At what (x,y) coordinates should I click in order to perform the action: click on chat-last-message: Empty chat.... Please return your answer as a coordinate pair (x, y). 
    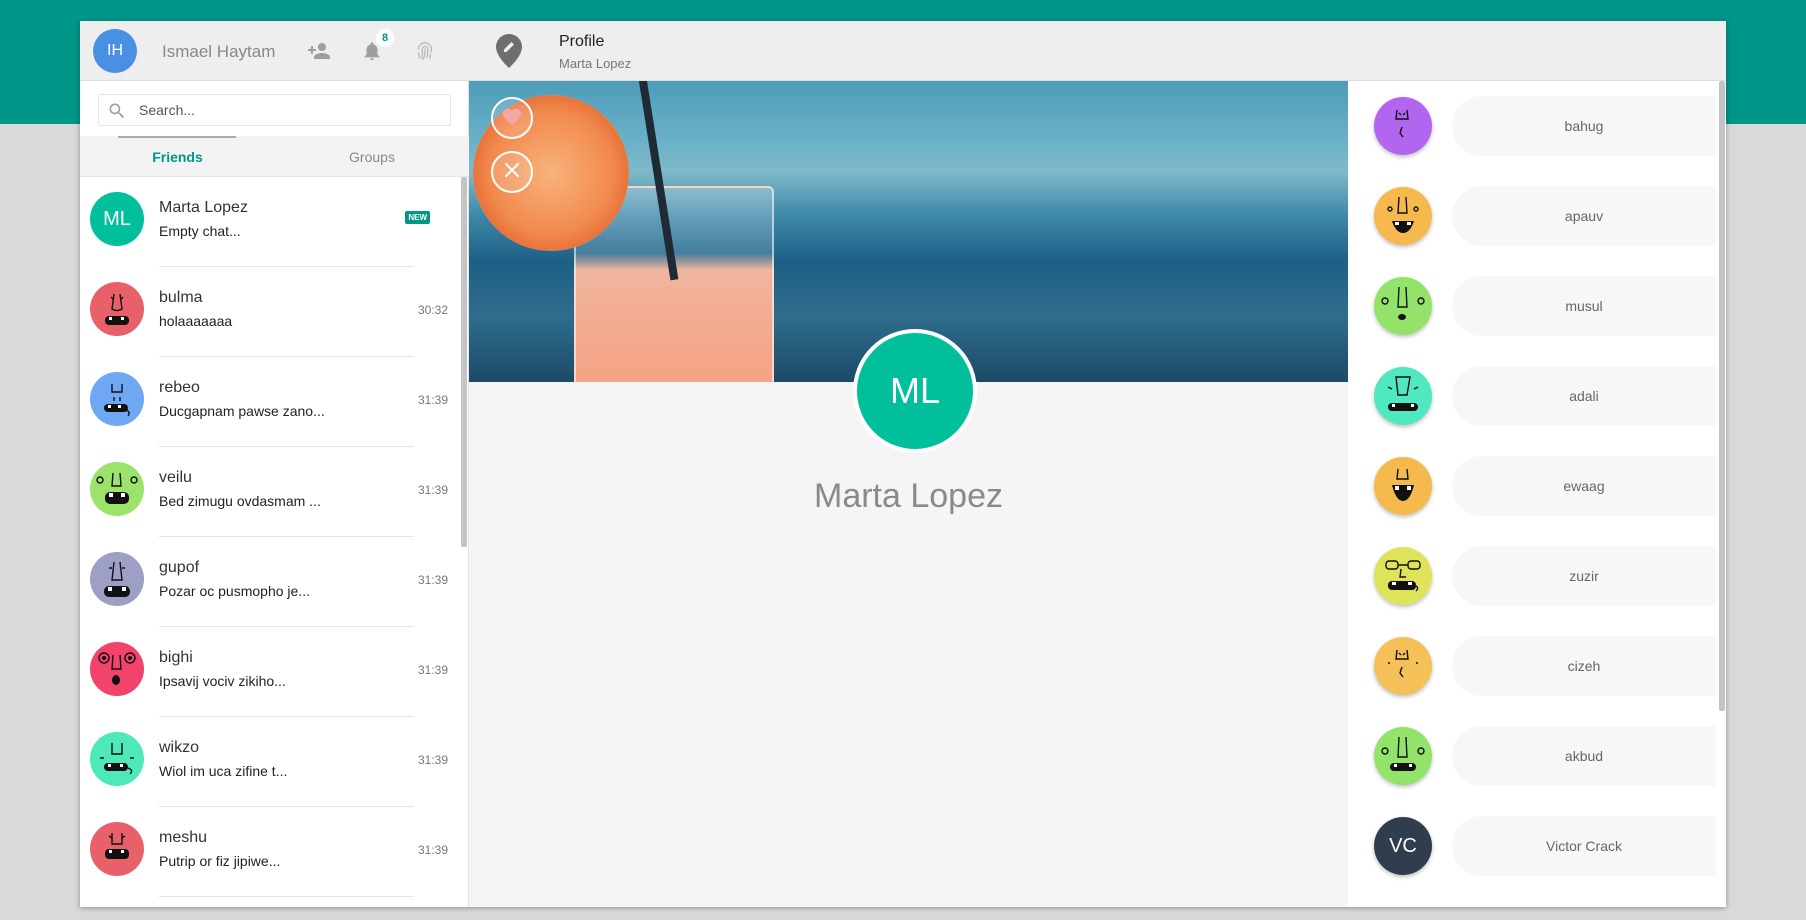
    Looking at the image, I should click on (200, 231).